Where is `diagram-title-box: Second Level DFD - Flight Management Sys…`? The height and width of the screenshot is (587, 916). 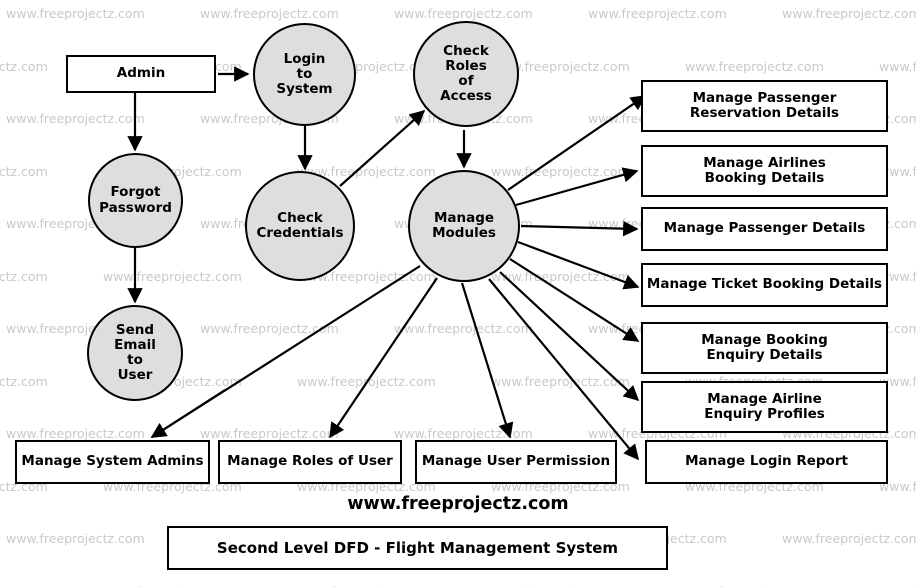
diagram-title-box: Second Level DFD - Flight Management Sys… is located at coordinates (417, 548).